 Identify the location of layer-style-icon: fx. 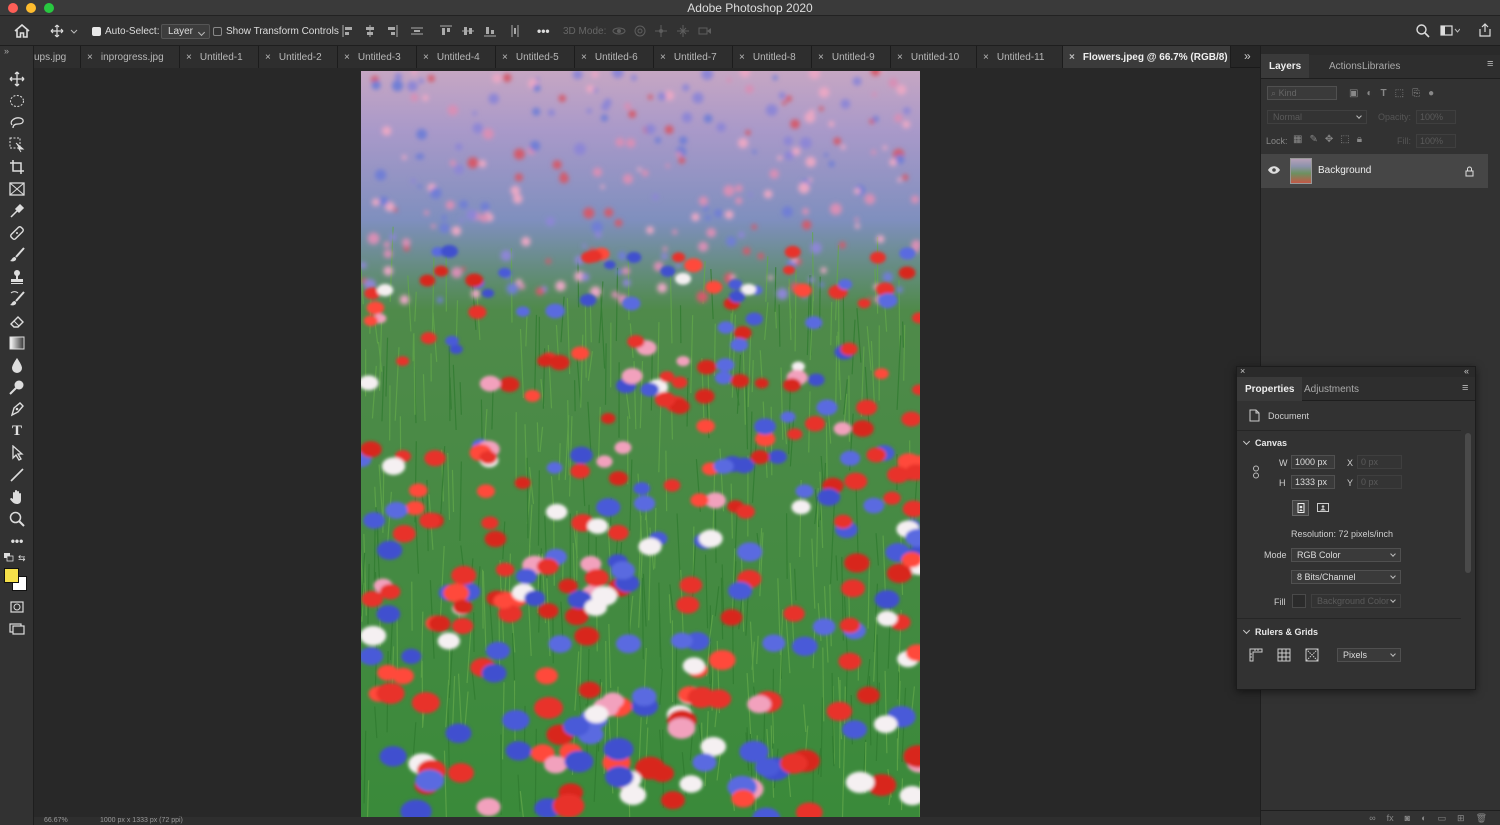
(1390, 818).